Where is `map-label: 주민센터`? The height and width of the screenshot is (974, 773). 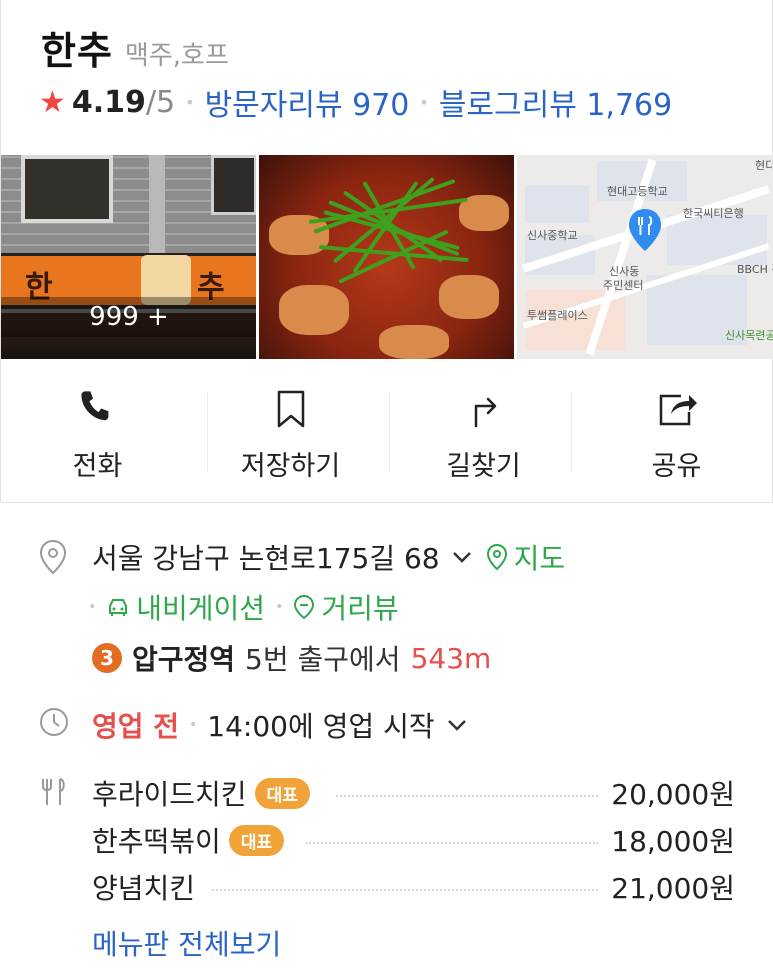 map-label: 주민센터 is located at coordinates (623, 285).